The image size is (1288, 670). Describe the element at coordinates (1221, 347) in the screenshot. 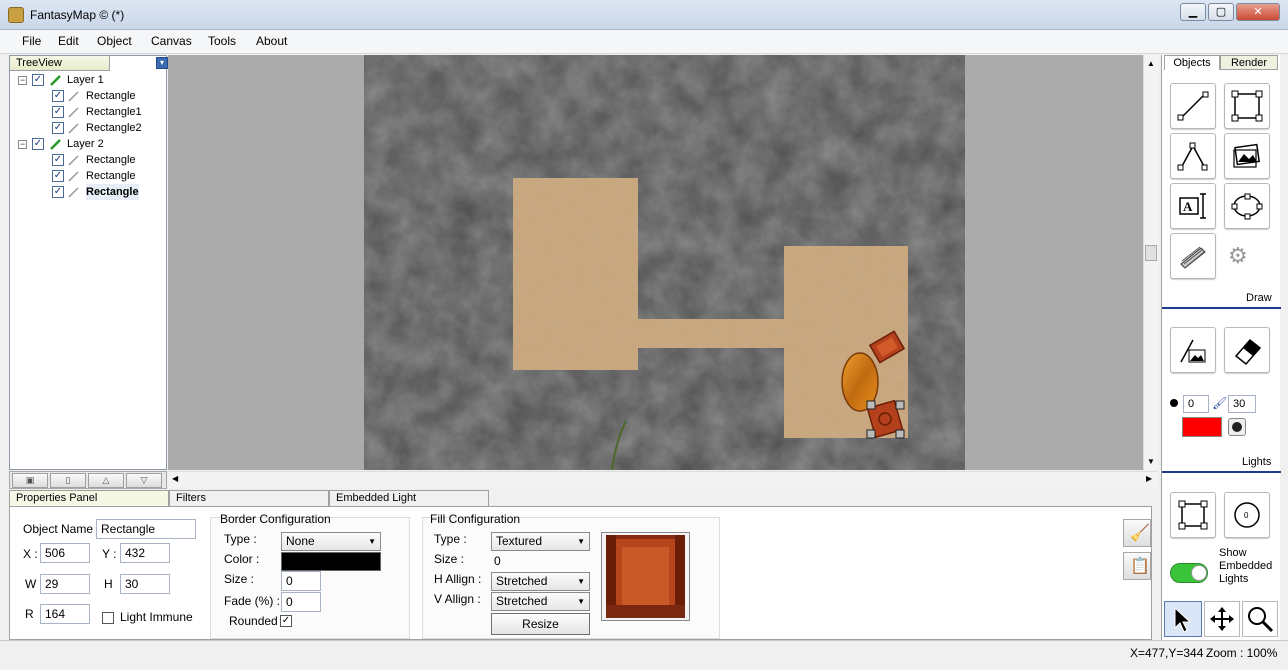

I see `tools-panel: Objects Render A ⚙ Draw 0 🖌 30 Lights 0` at that location.